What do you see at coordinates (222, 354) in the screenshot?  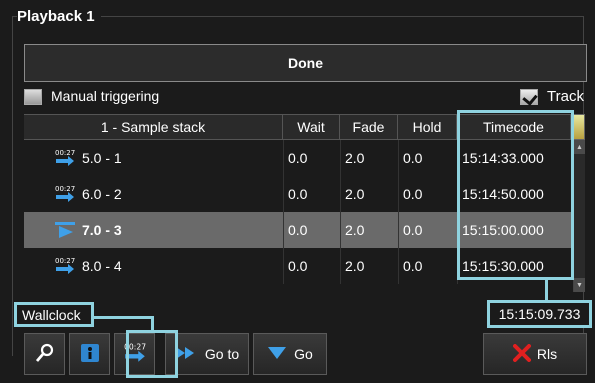 I see `goto-label: Go to` at bounding box center [222, 354].